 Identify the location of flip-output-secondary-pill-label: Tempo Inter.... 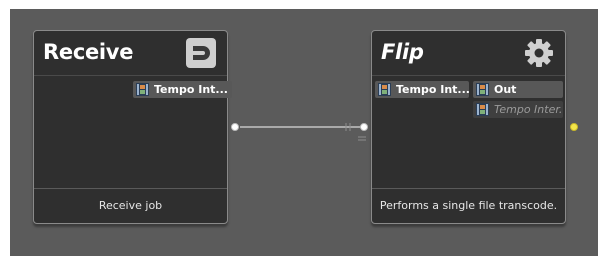
(528, 109).